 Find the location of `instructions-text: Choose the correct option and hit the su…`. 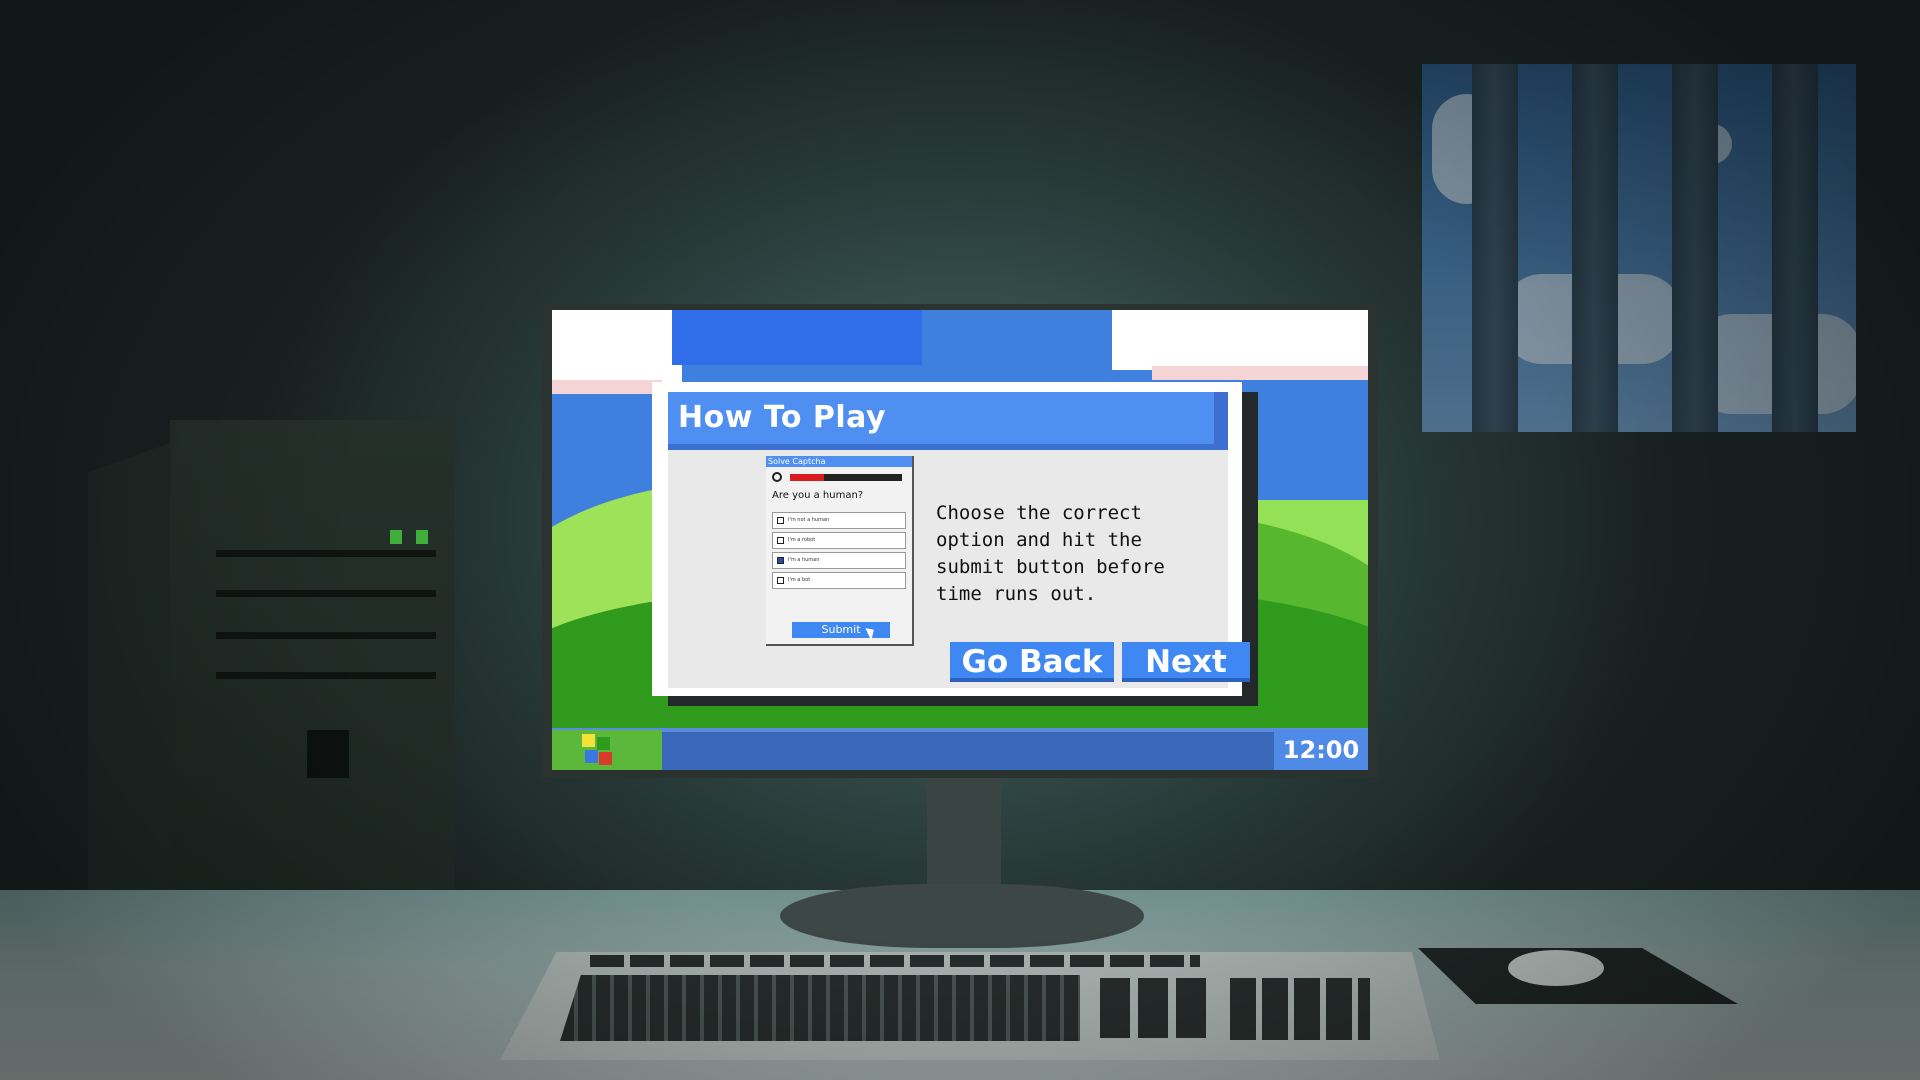

instructions-text: Choose the correct option and hit the su… is located at coordinates (1050, 553).